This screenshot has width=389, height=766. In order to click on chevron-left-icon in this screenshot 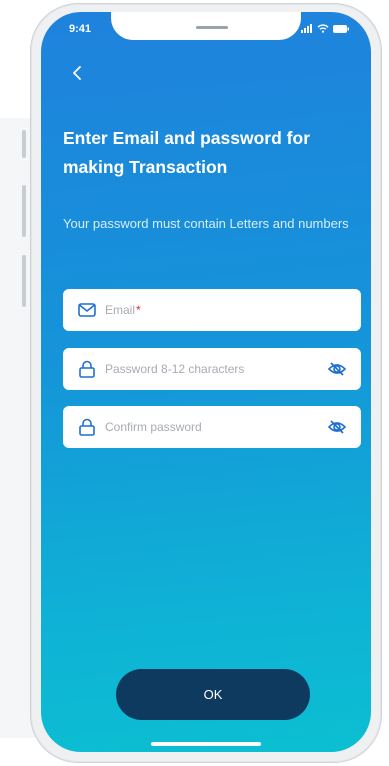, I will do `click(77, 73)`.